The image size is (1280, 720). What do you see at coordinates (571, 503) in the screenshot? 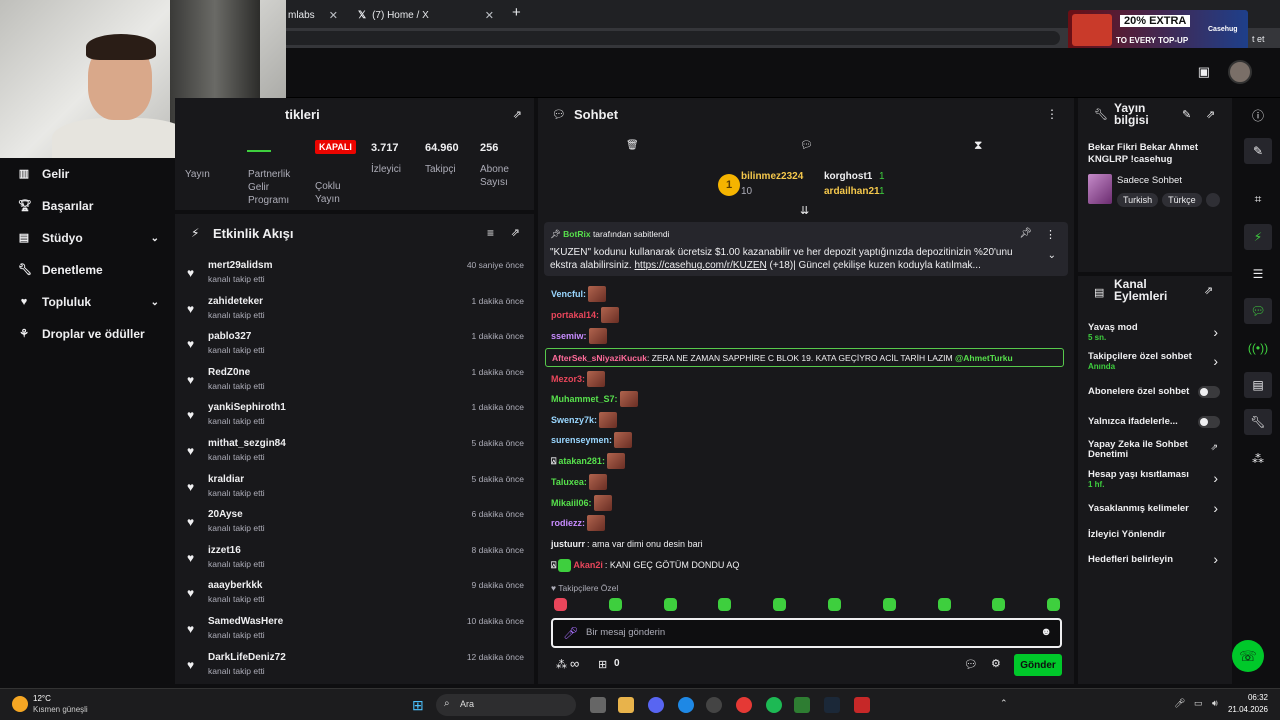
I see `chat-username: Mikaiil06:` at bounding box center [571, 503].